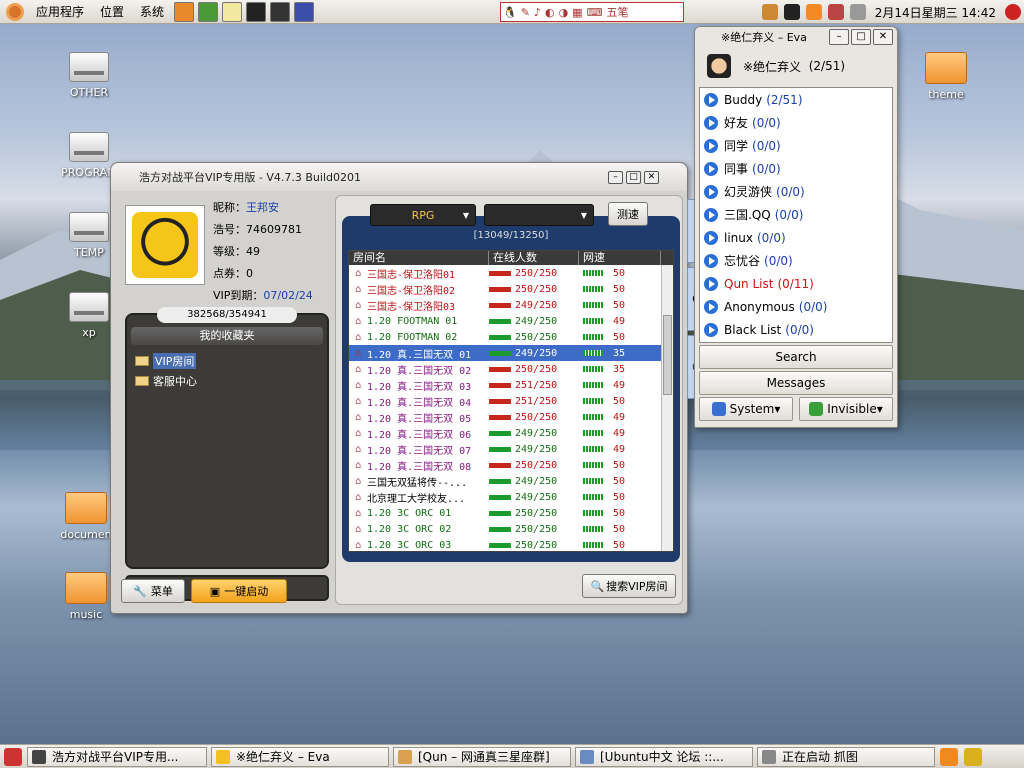 The image size is (1024, 768). Describe the element at coordinates (511, 449) in the screenshot. I see `room-row: ⌂ 1.20 真.三国无双 07 249/250 49` at that location.